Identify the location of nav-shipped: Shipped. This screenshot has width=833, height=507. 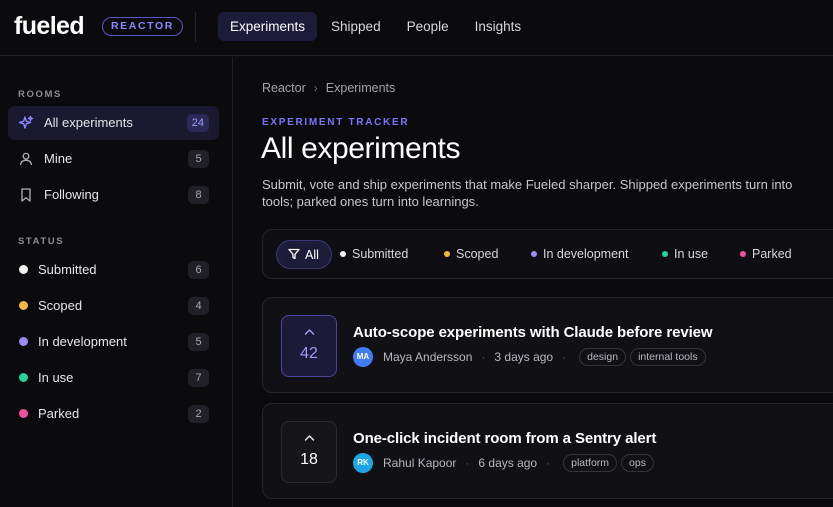
(356, 26).